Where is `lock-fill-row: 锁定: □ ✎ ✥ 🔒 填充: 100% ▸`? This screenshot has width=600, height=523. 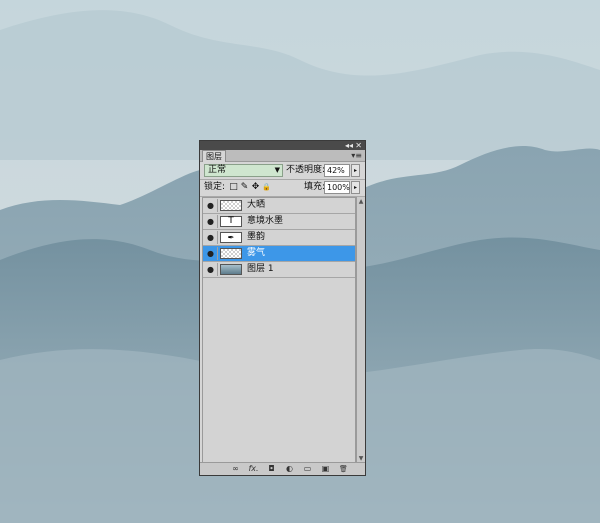
lock-fill-row: 锁定: □ ✎ ✥ 🔒 填充: 100% ▸ is located at coordinates (282, 188).